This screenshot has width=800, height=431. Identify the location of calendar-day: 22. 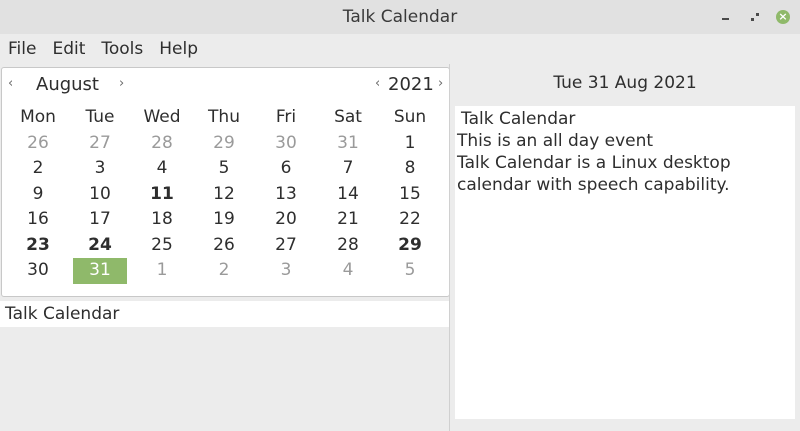
(410, 220).